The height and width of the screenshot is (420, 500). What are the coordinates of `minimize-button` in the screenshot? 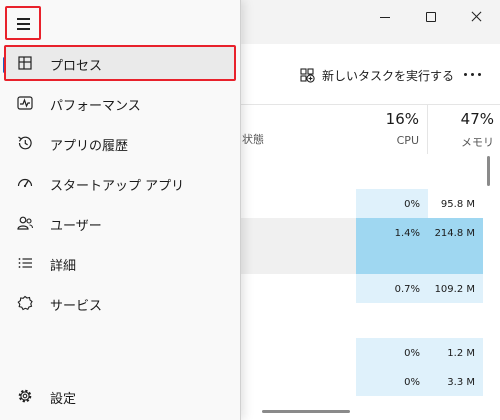 It's located at (385, 17).